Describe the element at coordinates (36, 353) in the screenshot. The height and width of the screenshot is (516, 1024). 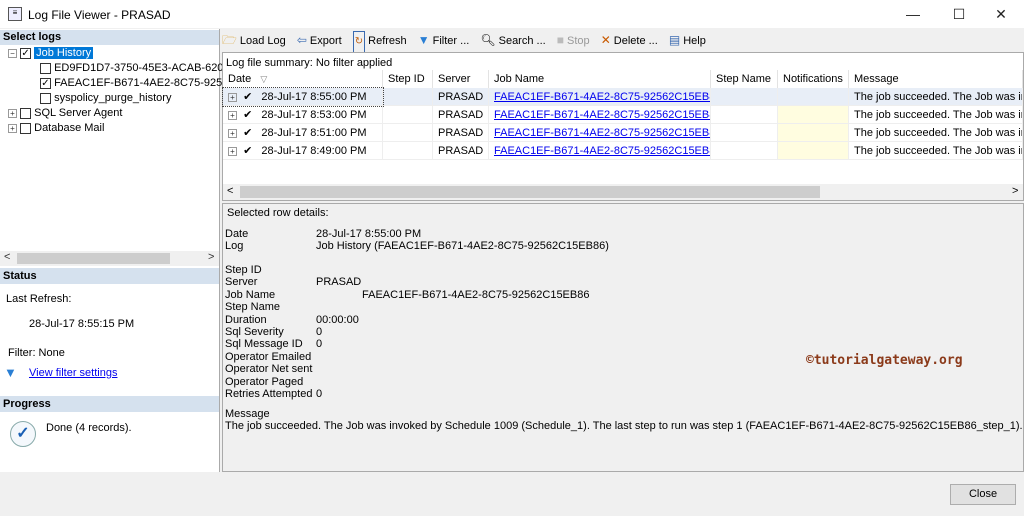
I see `filter-status: Filter: None` at that location.